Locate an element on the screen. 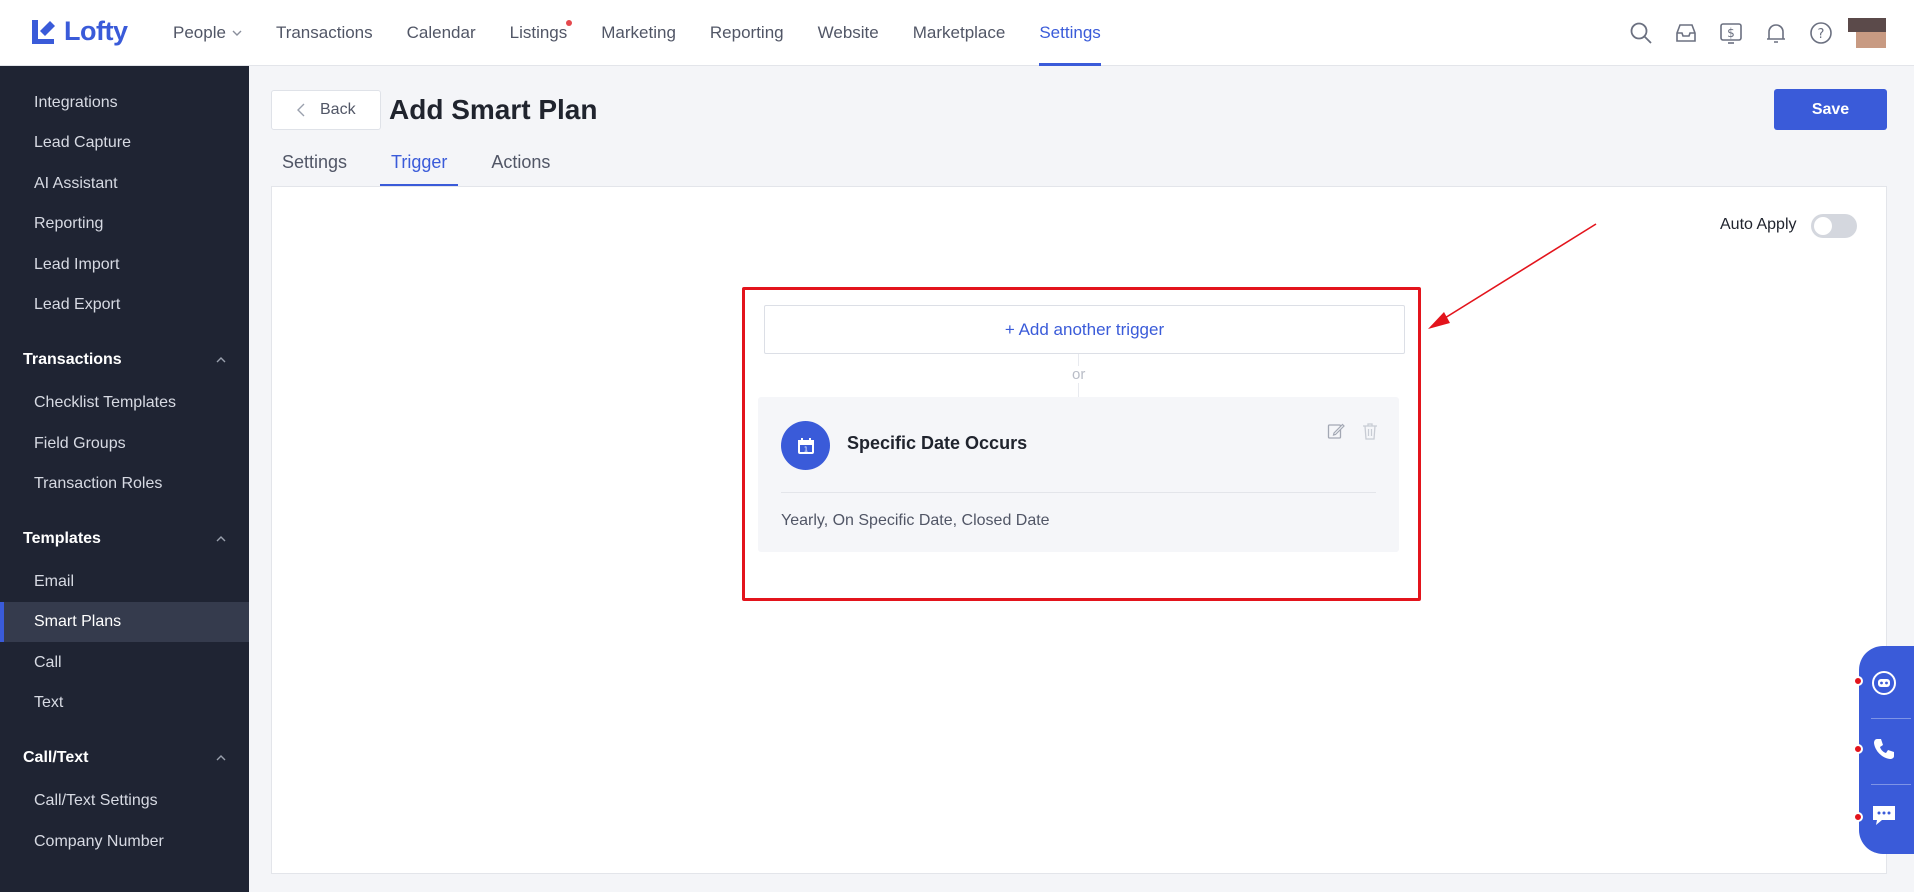 This screenshot has height=892, width=1914. sidebar-group-label: Call/Text is located at coordinates (56, 757).